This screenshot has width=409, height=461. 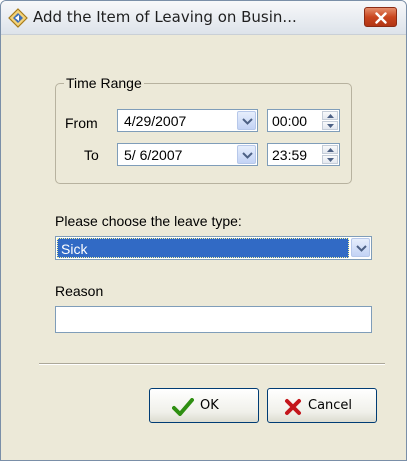 I want to click on from-time-up-button, so click(x=330, y=115).